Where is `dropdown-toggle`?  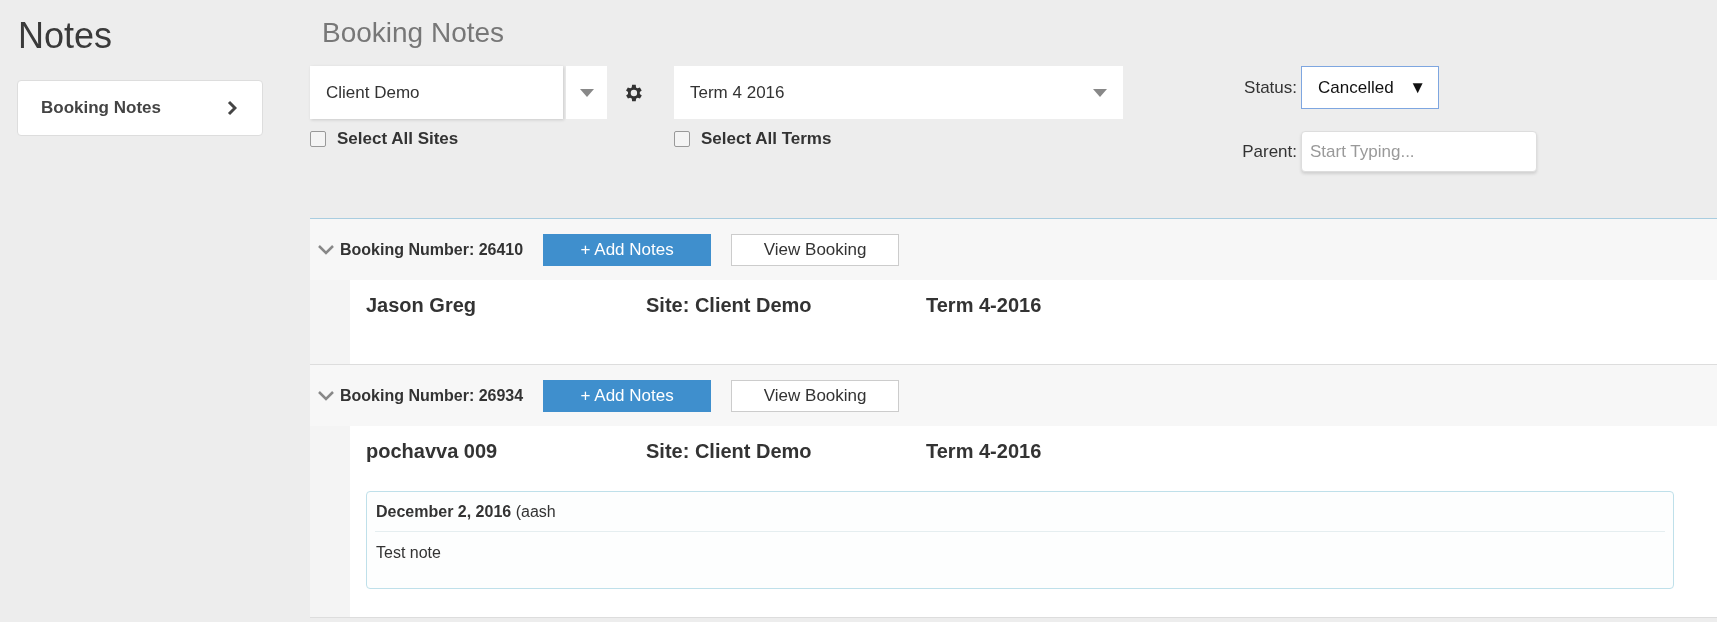 dropdown-toggle is located at coordinates (586, 92).